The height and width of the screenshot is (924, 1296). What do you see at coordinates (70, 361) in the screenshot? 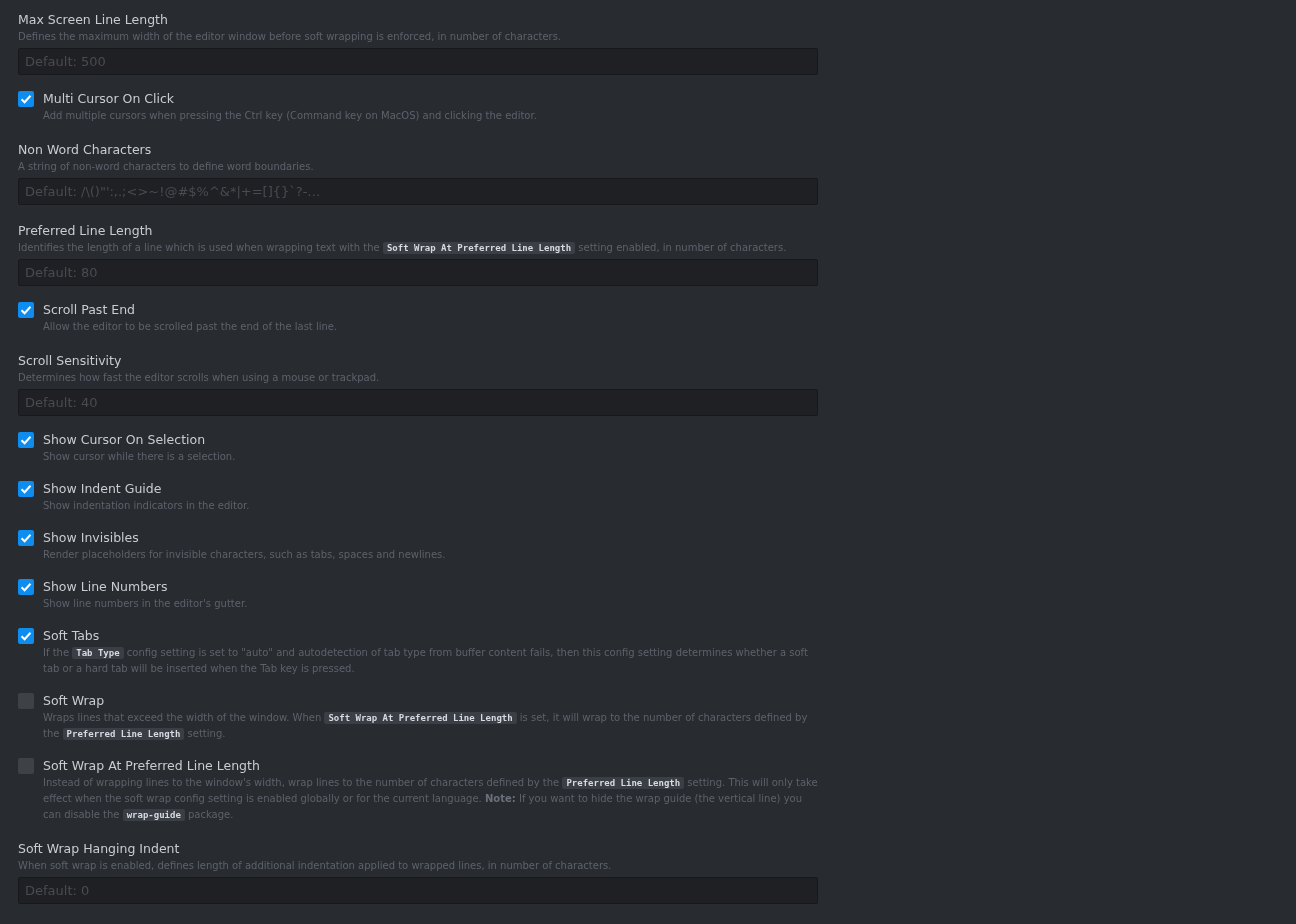
I see `setting-title: Scroll Sensitivity` at bounding box center [70, 361].